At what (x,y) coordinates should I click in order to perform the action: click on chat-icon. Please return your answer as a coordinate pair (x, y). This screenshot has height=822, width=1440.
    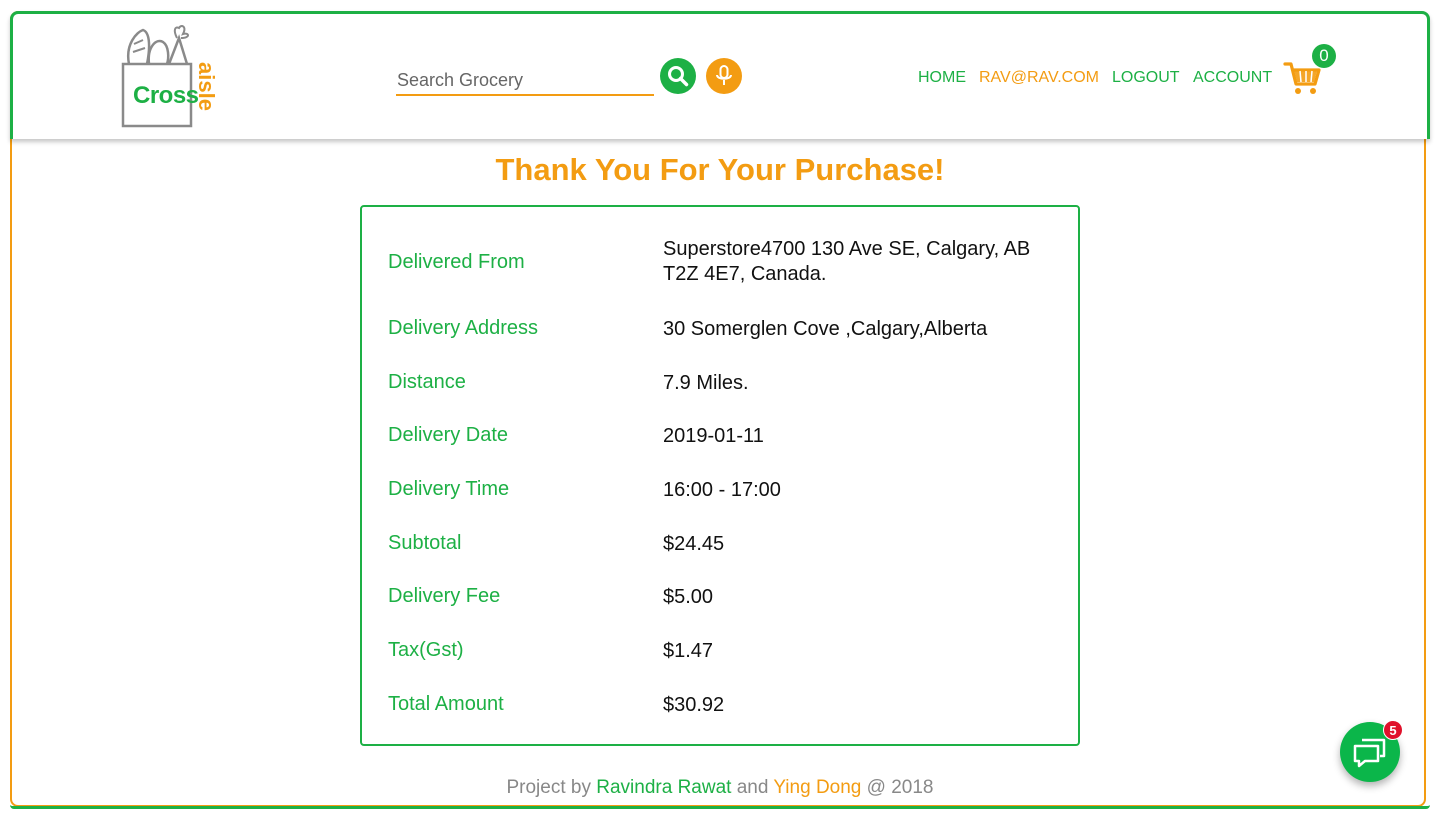
    Looking at the image, I should click on (1369, 753).